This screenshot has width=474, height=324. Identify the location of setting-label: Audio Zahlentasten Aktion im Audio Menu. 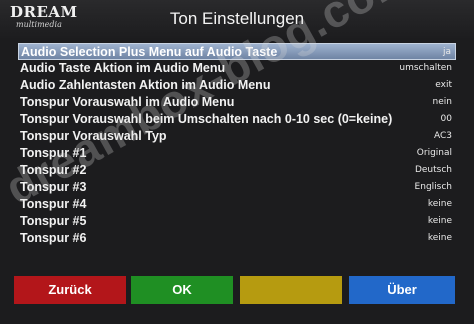
(145, 85).